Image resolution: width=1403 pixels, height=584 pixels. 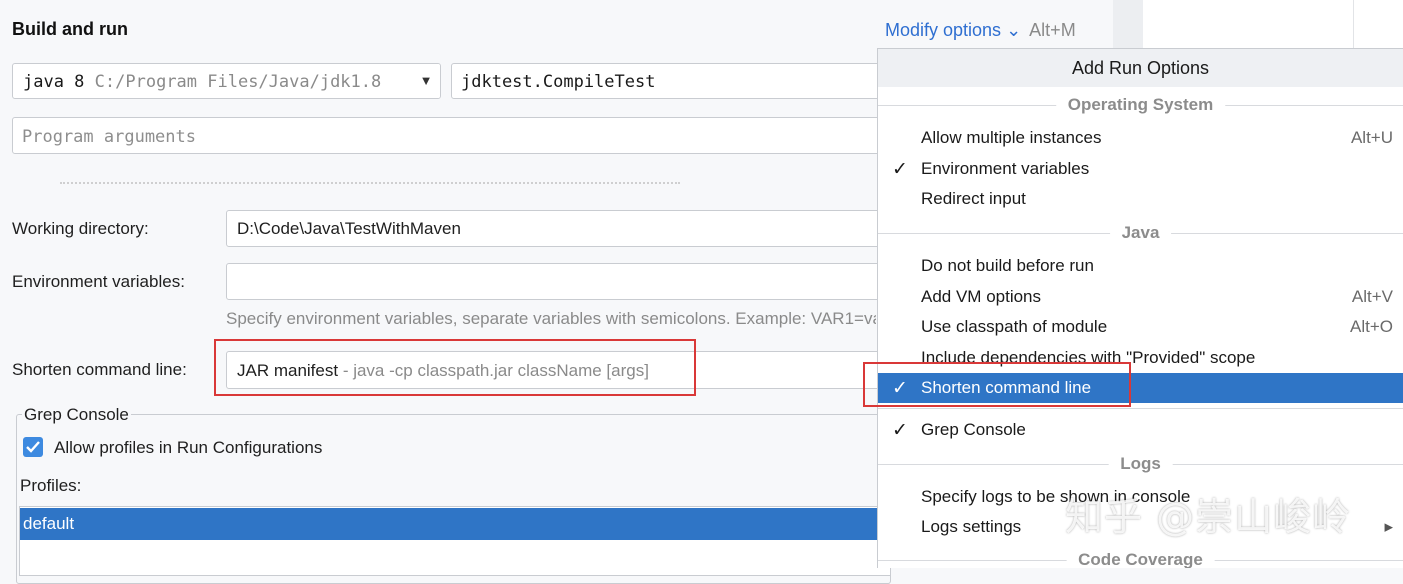 I want to click on group-java: Java, so click(x=1140, y=233).